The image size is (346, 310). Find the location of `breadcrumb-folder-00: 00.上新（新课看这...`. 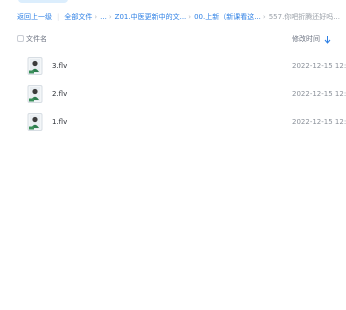

breadcrumb-folder-00: 00.上新（新课看这... is located at coordinates (227, 17).